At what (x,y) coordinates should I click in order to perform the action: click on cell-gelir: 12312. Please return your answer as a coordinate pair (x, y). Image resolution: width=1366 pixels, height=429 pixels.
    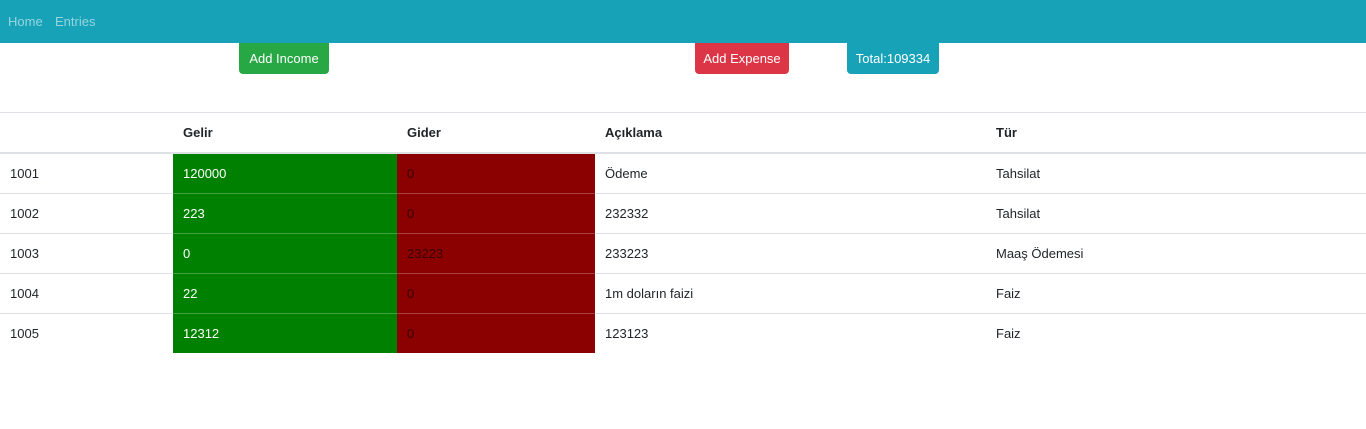
    Looking at the image, I should click on (285, 333).